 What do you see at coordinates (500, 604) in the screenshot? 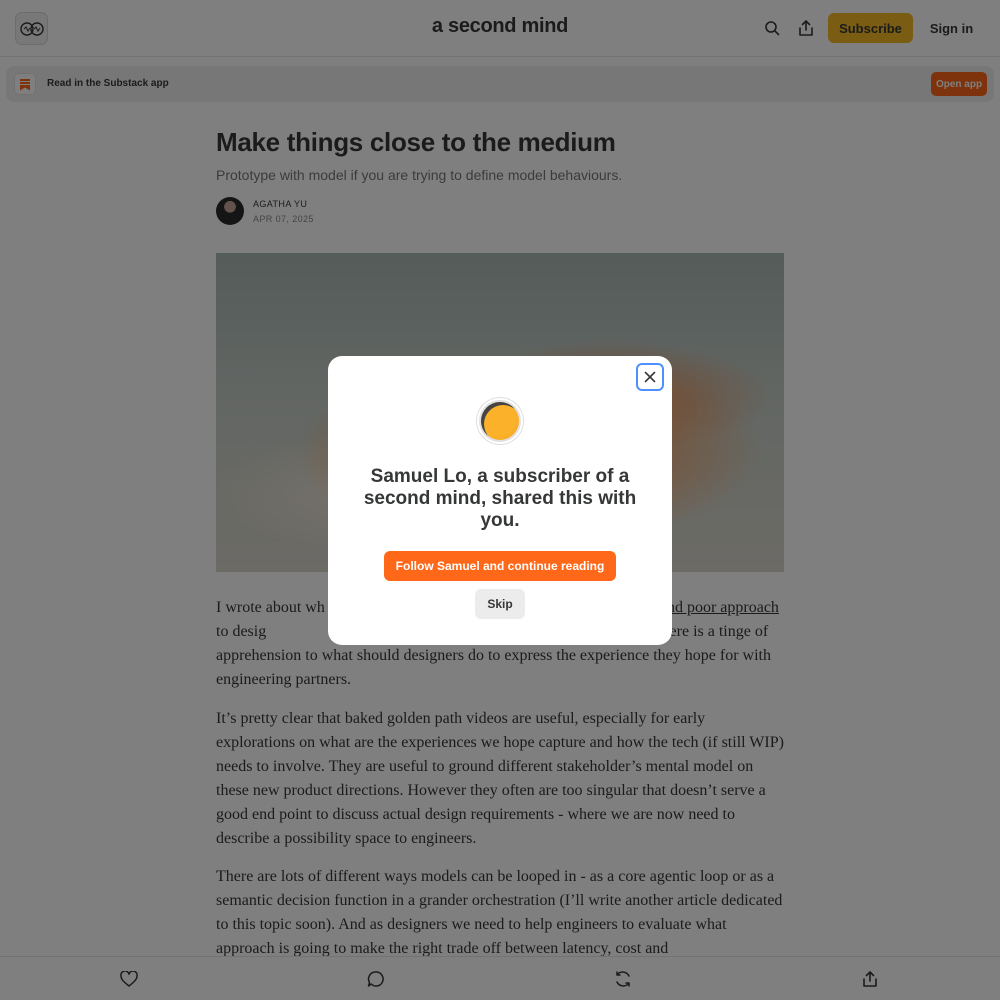
I see `skip-button: Skip` at bounding box center [500, 604].